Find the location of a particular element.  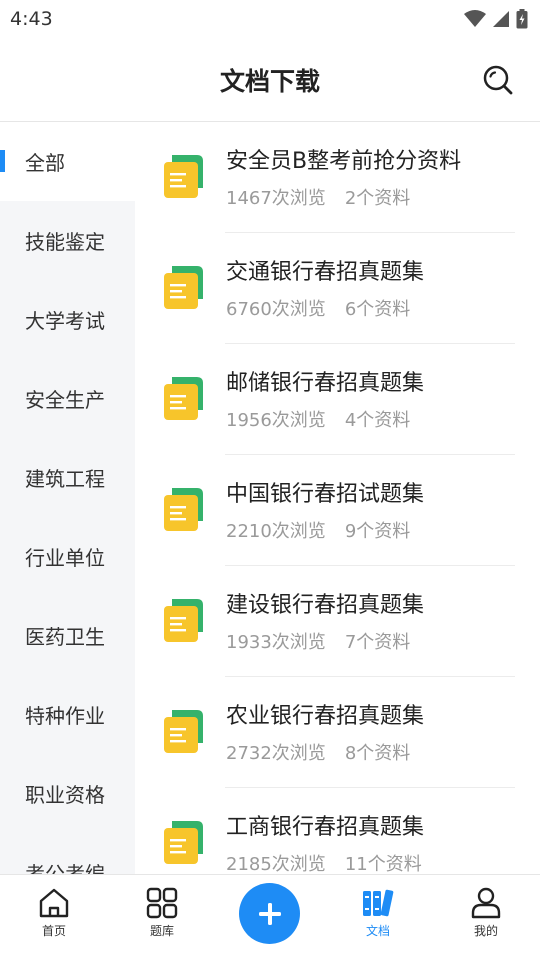

status-icons is located at coordinates (496, 19).